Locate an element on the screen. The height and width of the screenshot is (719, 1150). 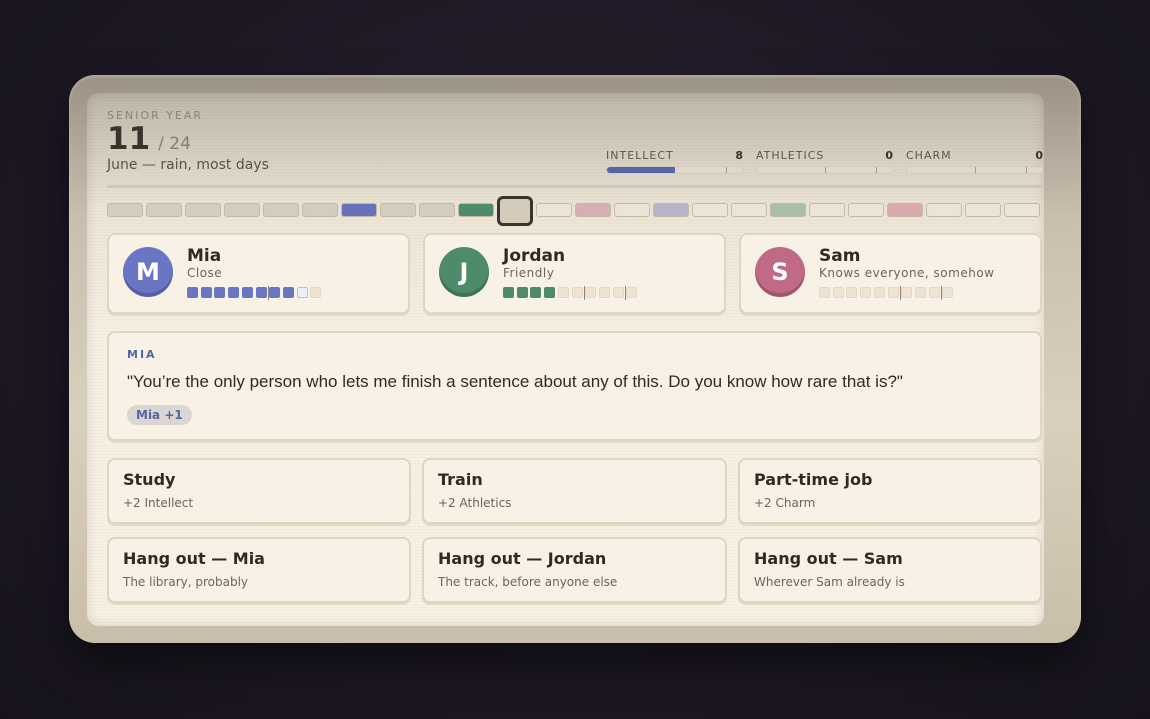
day-slot-current is located at coordinates (515, 211).